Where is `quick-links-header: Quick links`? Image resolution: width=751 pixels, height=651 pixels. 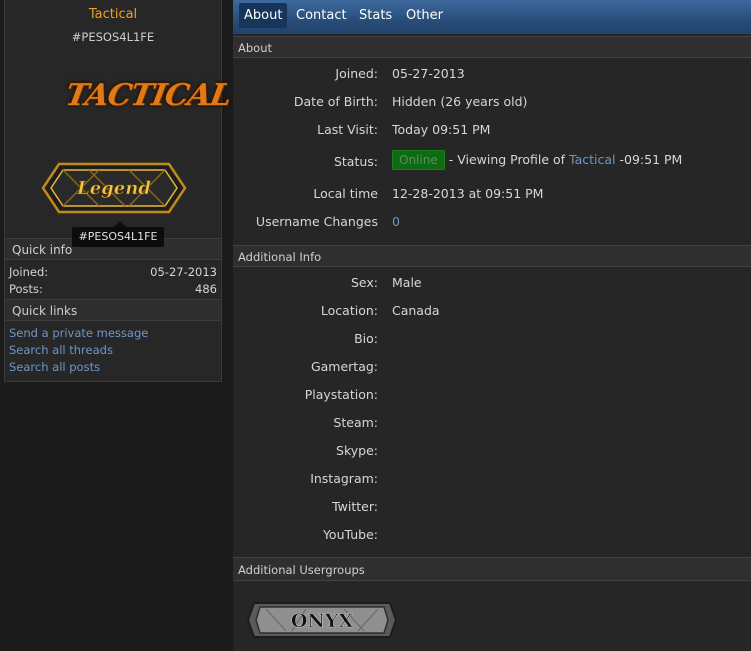 quick-links-header: Quick links is located at coordinates (113, 310).